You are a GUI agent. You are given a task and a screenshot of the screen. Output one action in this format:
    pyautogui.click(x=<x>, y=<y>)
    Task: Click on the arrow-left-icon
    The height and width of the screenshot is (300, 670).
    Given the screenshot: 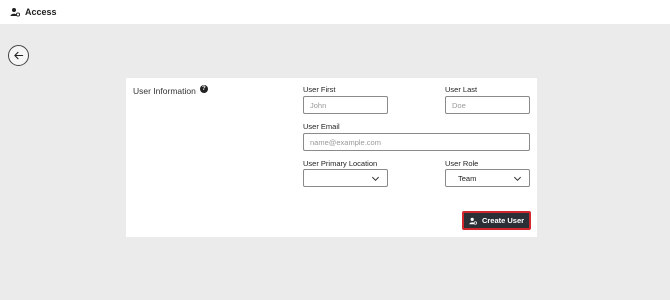 What is the action you would take?
    pyautogui.click(x=18, y=55)
    